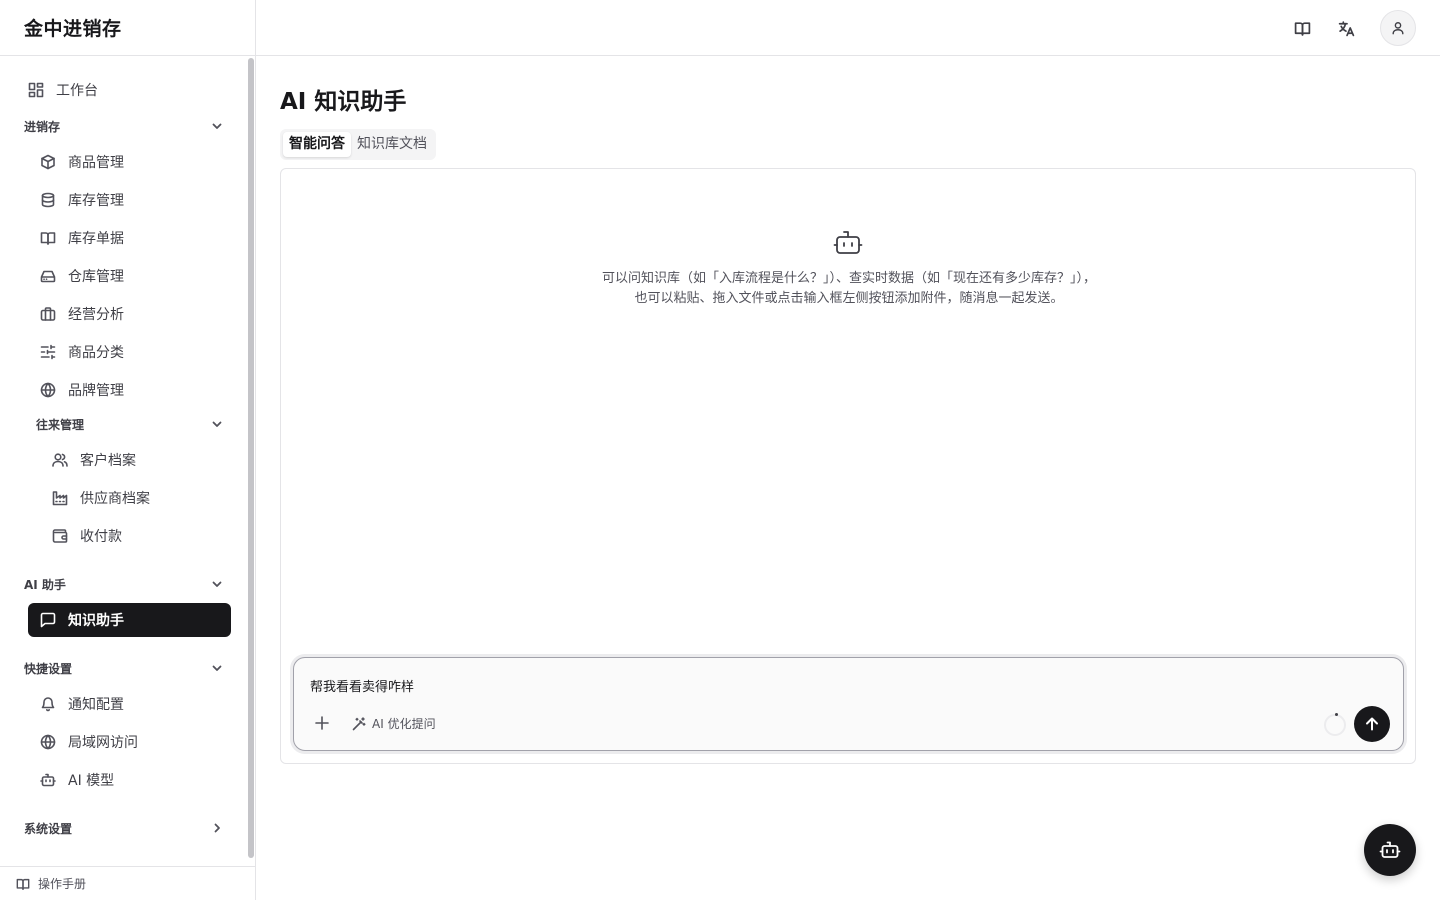 This screenshot has height=900, width=1440. Describe the element at coordinates (129, 780) in the screenshot. I see `sidebar-item-ai-model: AI 模型` at that location.